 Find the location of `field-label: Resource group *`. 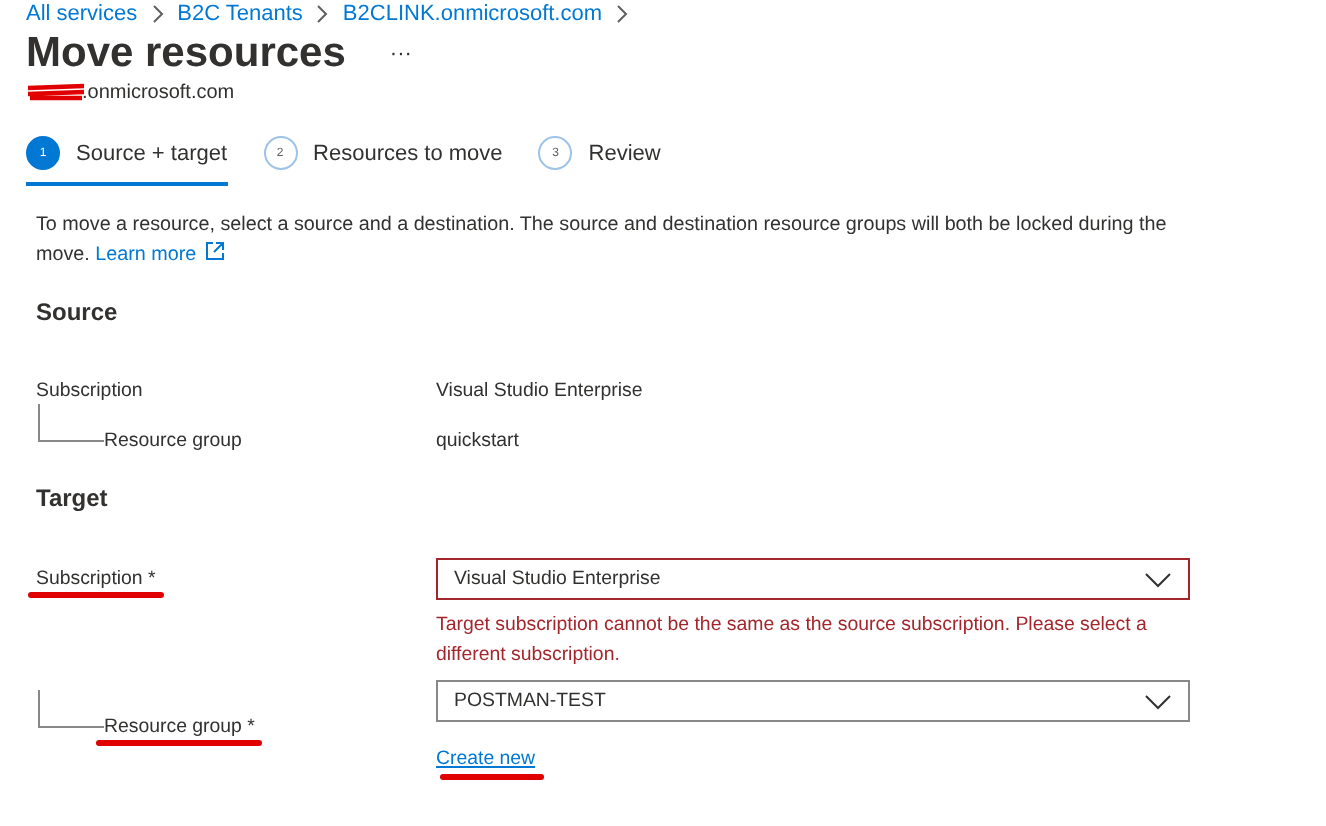

field-label: Resource group * is located at coordinates (179, 727).